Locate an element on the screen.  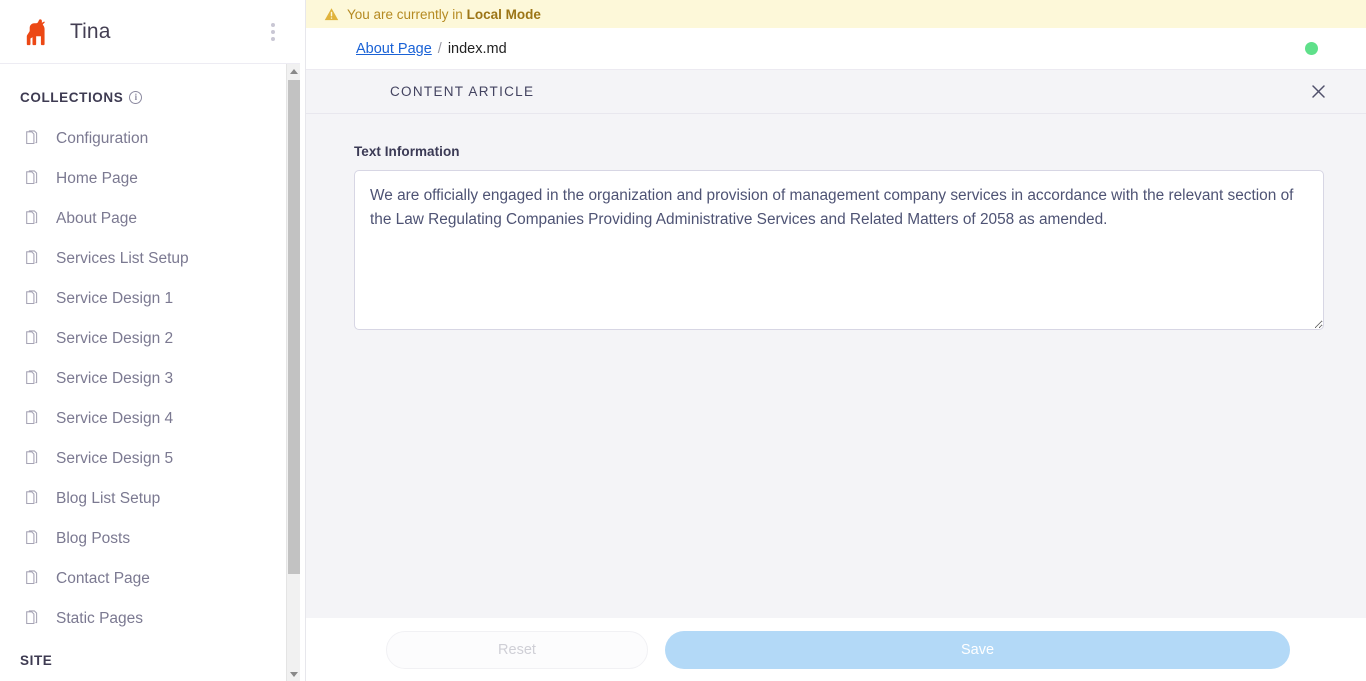
brand-title: Tina is located at coordinates (90, 31).